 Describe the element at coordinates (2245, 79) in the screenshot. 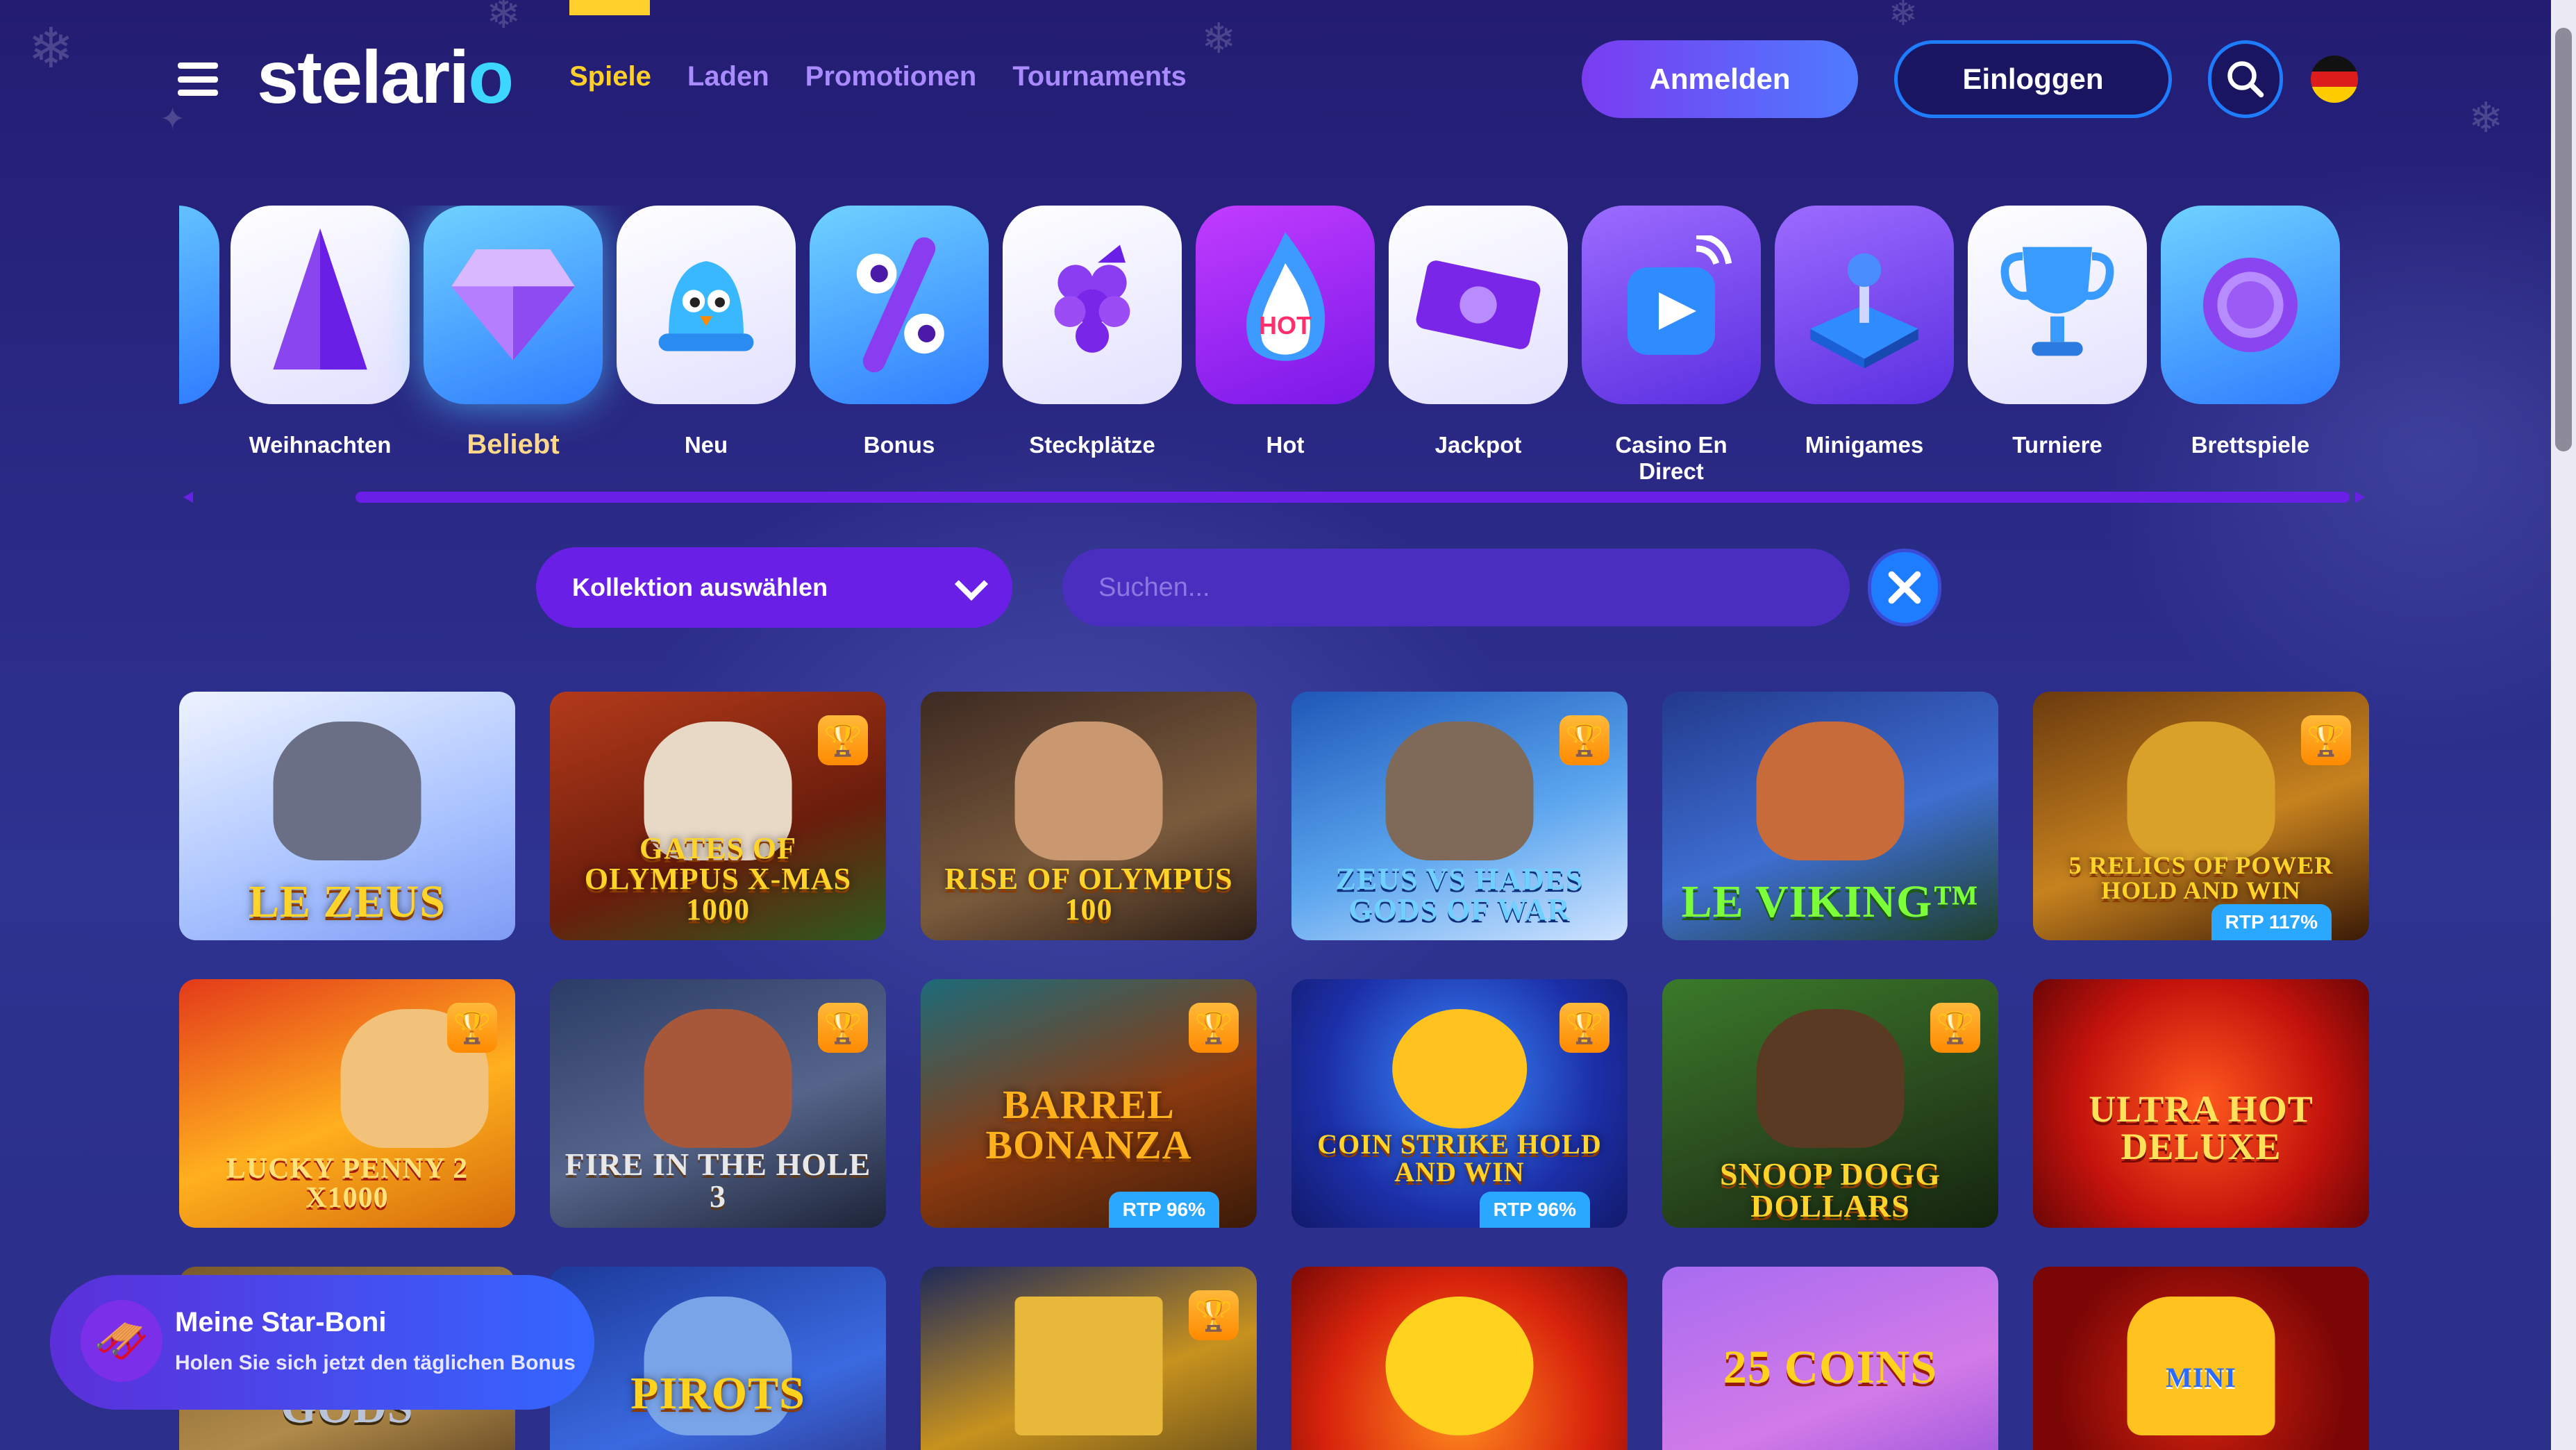

I see `search-button` at that location.